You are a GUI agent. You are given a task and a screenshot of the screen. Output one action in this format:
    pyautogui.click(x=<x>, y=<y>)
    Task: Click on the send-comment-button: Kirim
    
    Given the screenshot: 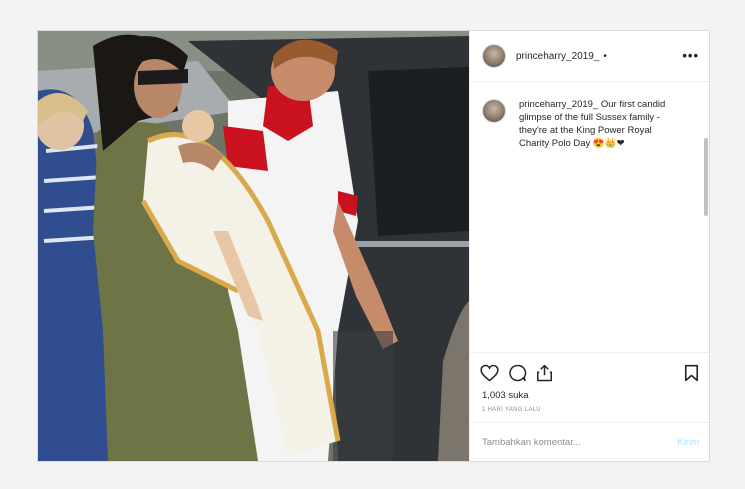 What is the action you would take?
    pyautogui.click(x=688, y=442)
    